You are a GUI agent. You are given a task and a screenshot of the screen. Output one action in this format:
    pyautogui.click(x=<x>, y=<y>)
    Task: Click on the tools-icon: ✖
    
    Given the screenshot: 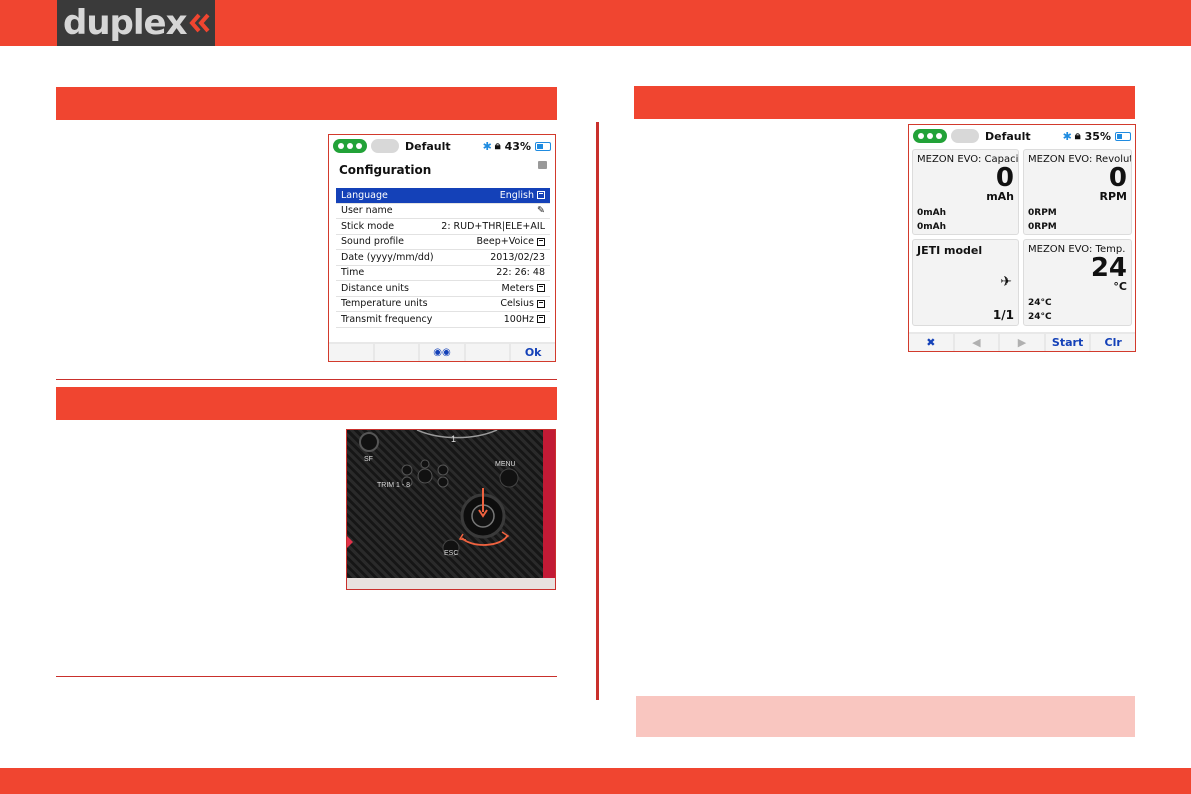 What is the action you would take?
    pyautogui.click(x=931, y=342)
    